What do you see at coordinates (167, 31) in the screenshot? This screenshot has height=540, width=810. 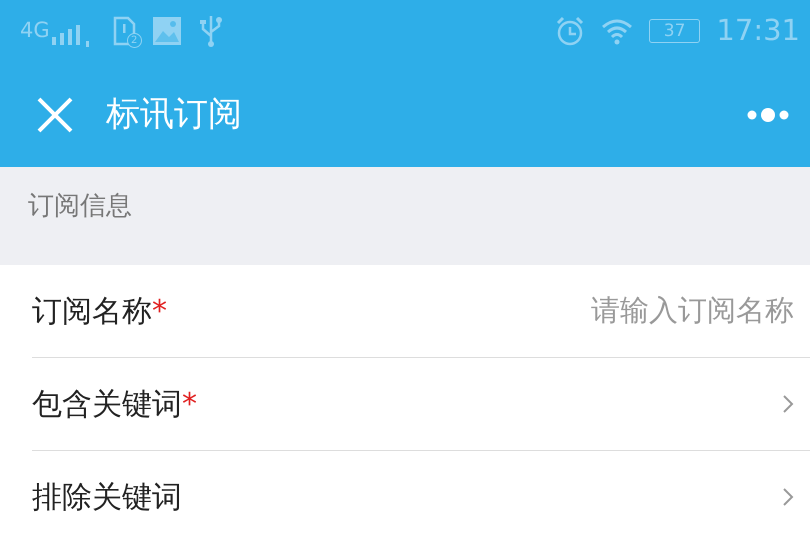 I see `image-icon` at bounding box center [167, 31].